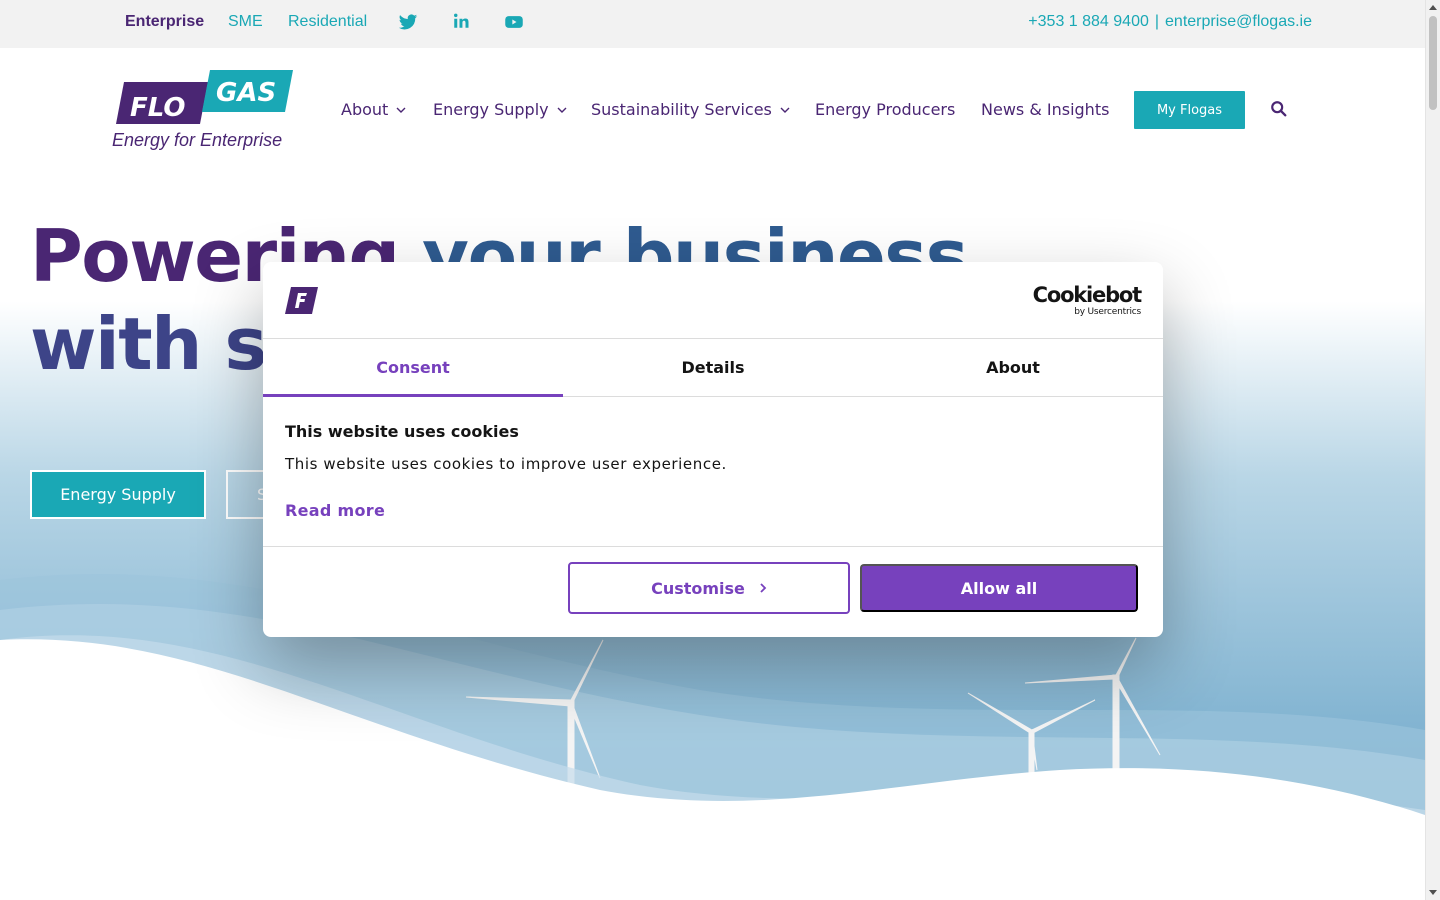  What do you see at coordinates (1238, 21) in the screenshot?
I see `email-link: enterprise@flogas.ie` at bounding box center [1238, 21].